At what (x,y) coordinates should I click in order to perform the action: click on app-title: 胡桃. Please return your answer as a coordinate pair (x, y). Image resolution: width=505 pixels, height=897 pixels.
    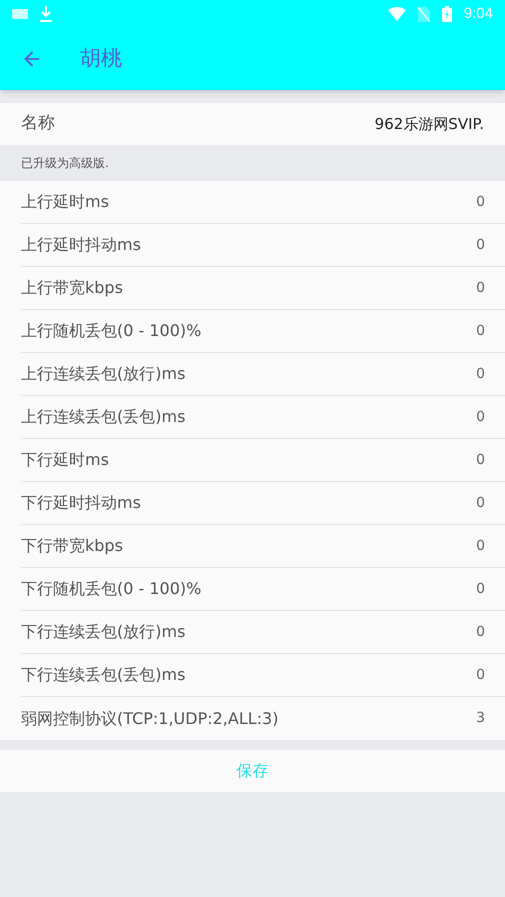
    Looking at the image, I should click on (101, 58).